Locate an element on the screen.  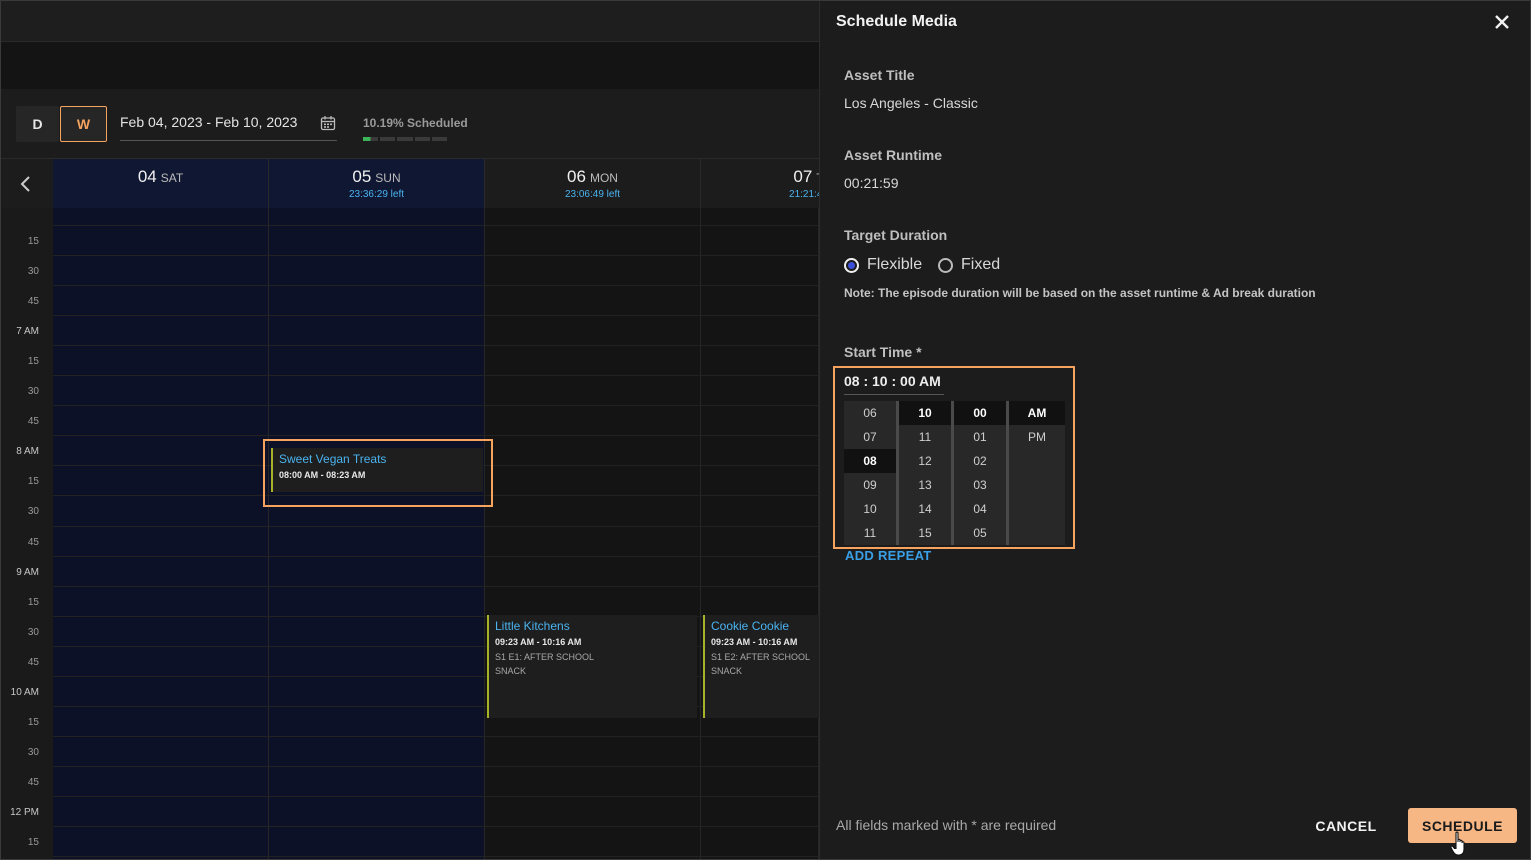
week-view-button: W is located at coordinates (83, 124).